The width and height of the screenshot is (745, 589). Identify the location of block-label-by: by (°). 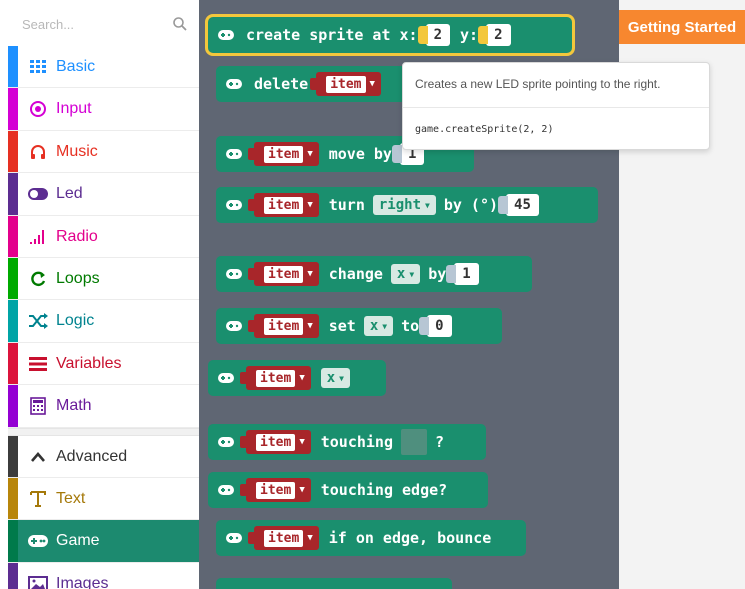
(471, 205).